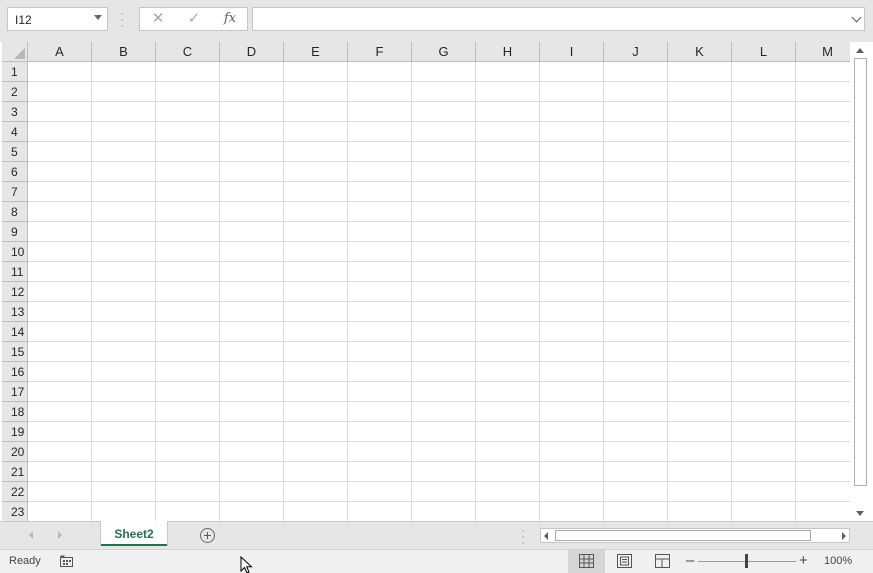  I want to click on formula-bar-area: I12 · · · ✕ ✓ fx, so click(436, 21).